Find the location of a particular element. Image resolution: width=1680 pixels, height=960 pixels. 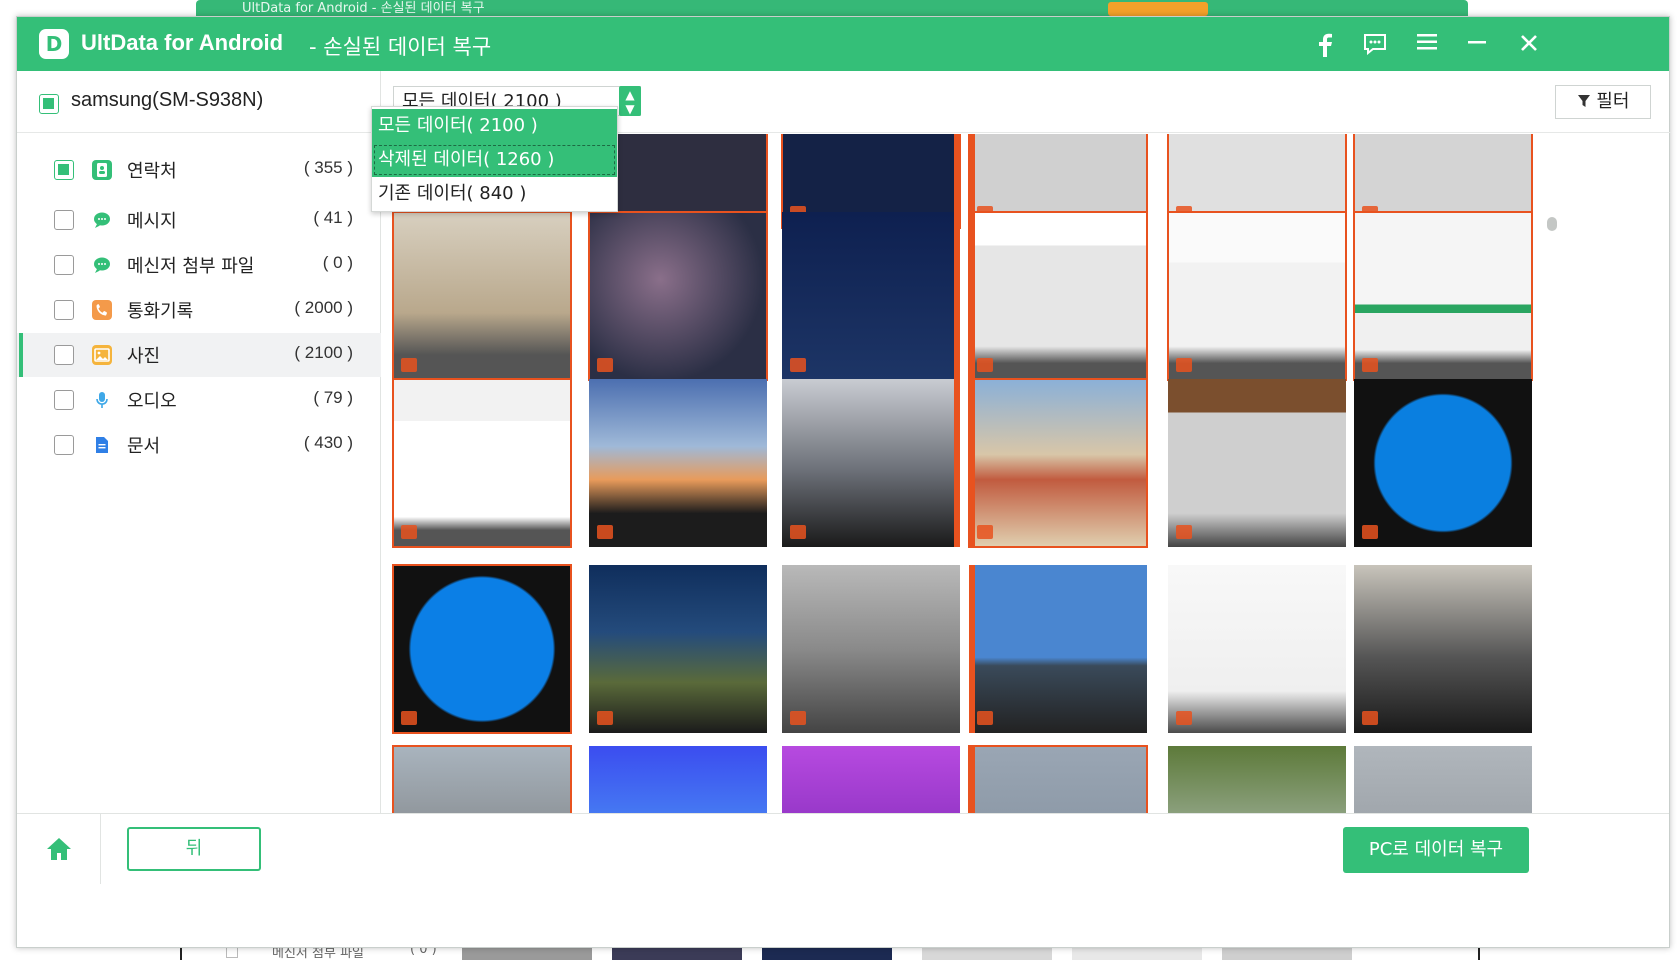

filter-label: 필터 is located at coordinates (1613, 101).